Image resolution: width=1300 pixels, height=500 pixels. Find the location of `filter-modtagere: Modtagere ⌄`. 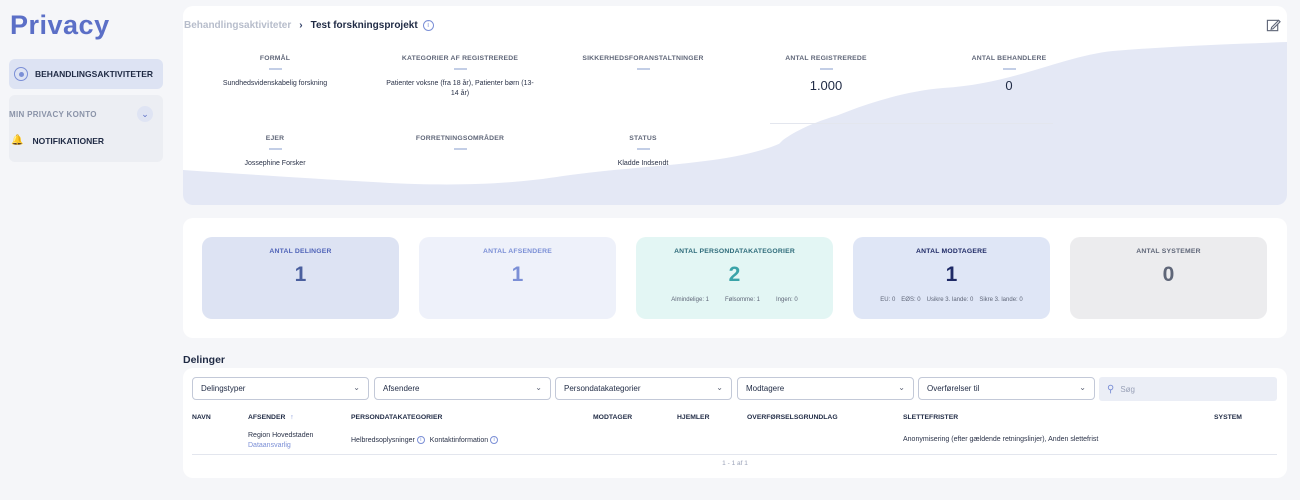

filter-modtagere: Modtagere ⌄ is located at coordinates (825, 388).